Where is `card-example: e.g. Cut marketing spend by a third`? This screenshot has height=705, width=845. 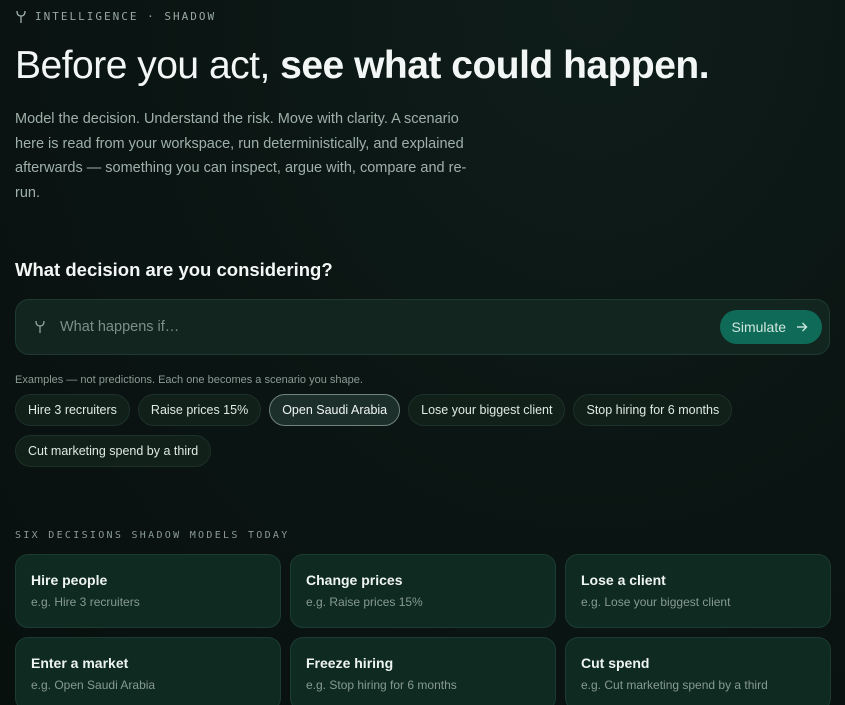
card-example: e.g. Cut marketing spend by a third is located at coordinates (674, 685).